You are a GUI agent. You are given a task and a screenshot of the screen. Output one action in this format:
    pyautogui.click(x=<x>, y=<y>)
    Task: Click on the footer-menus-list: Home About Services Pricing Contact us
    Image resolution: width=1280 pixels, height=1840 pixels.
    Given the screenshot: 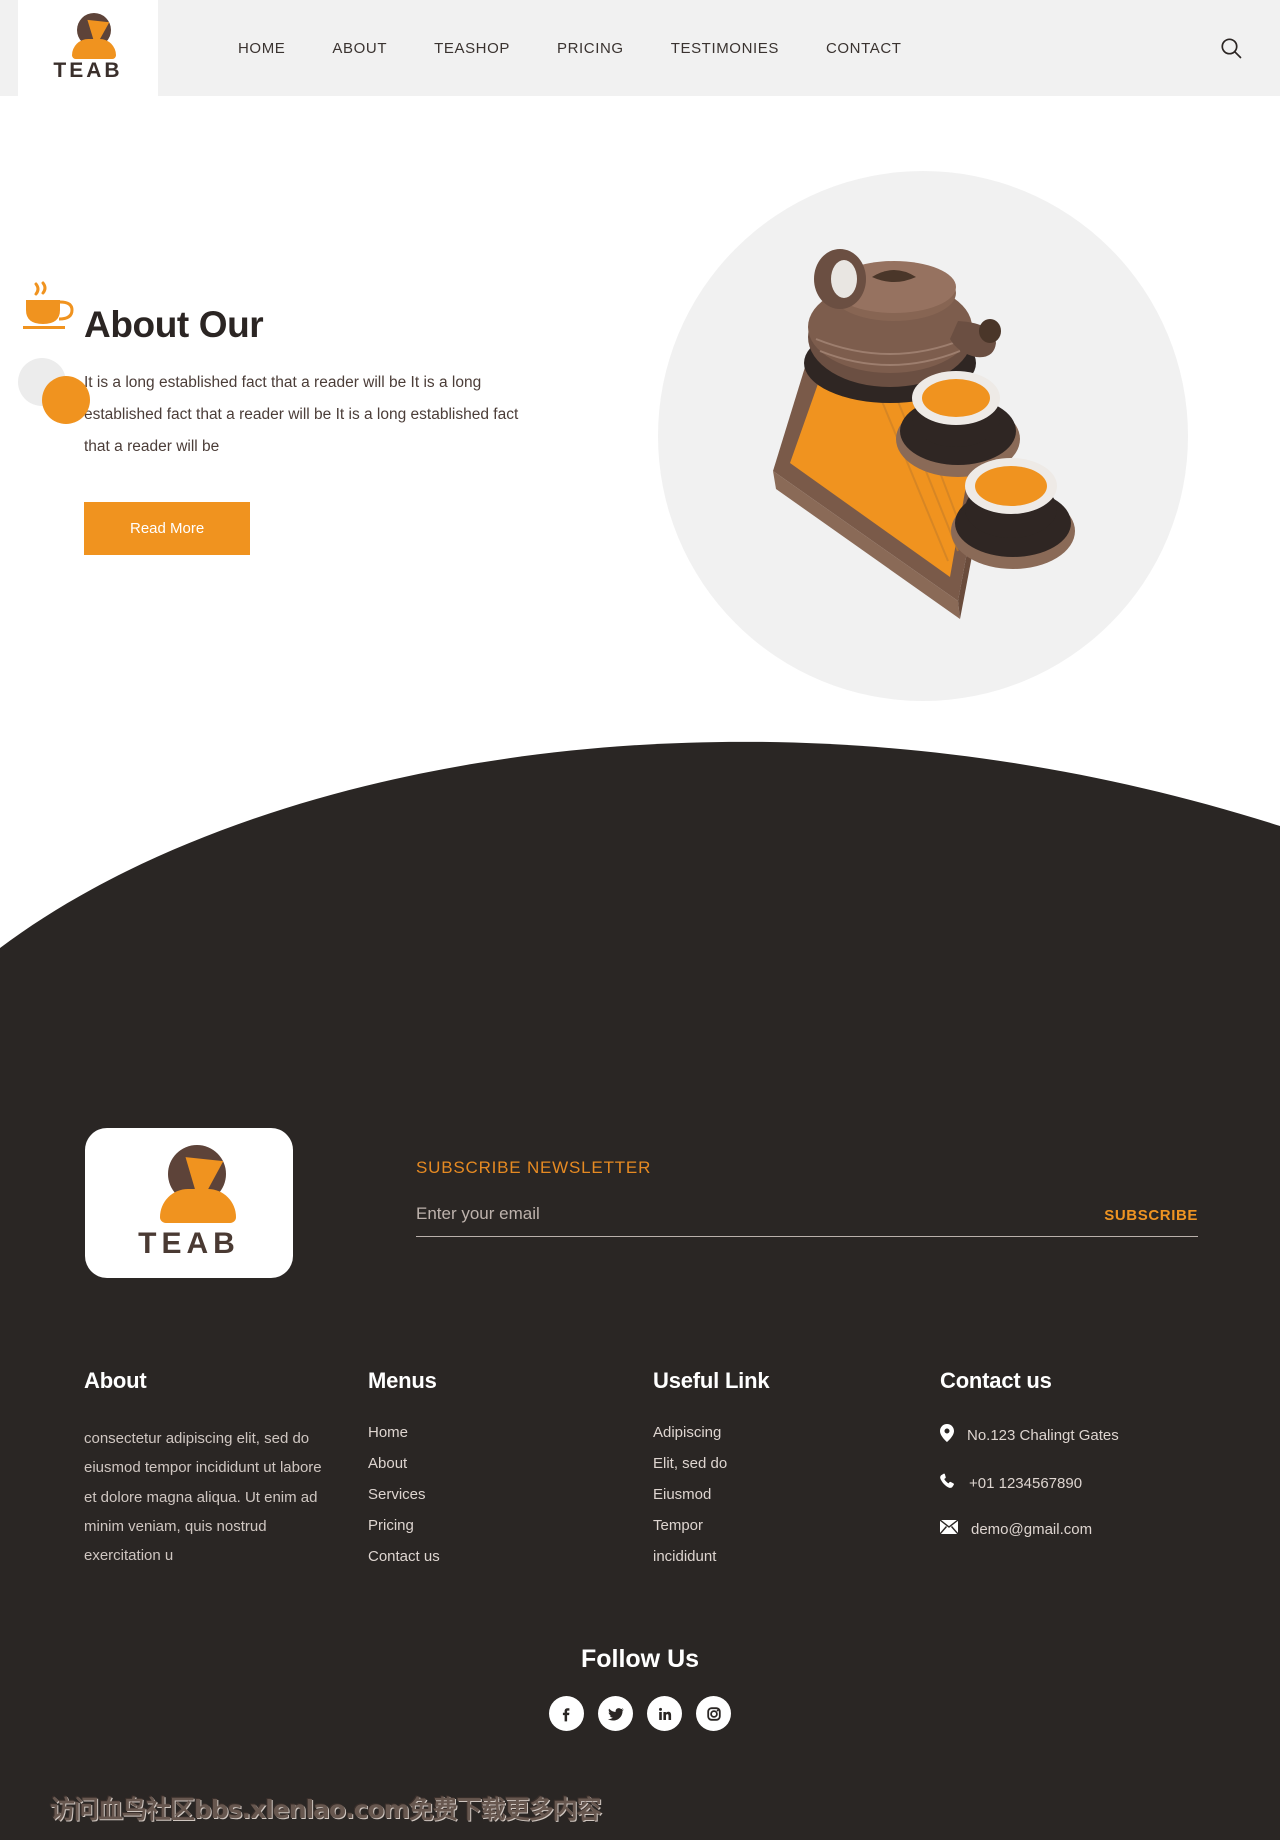 What is the action you would take?
    pyautogui.click(x=478, y=1495)
    